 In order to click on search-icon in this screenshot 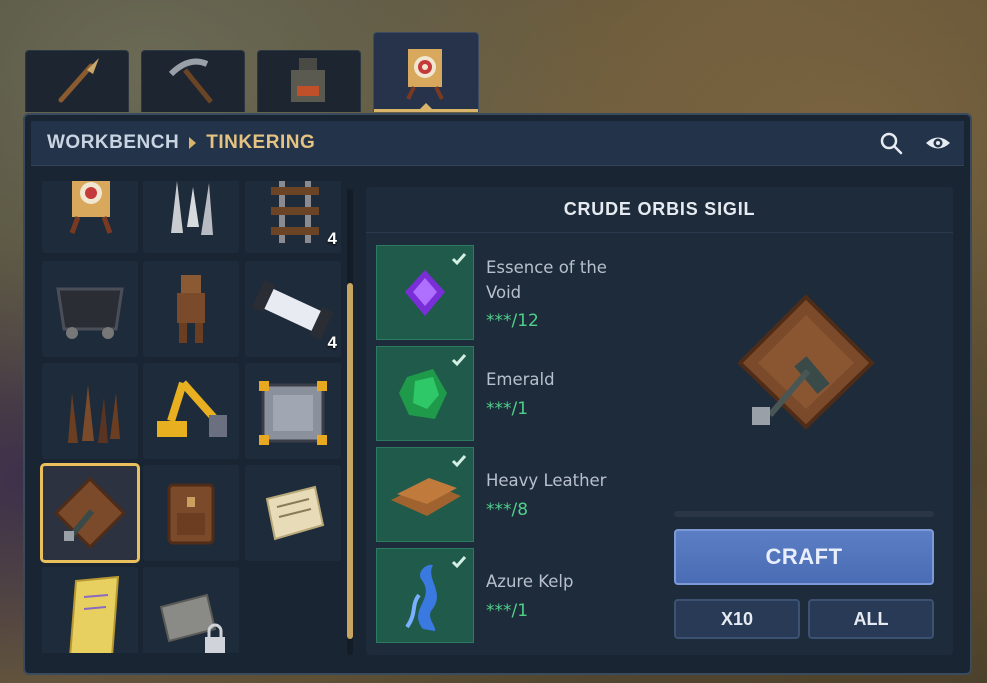, I will do `click(892, 143)`.